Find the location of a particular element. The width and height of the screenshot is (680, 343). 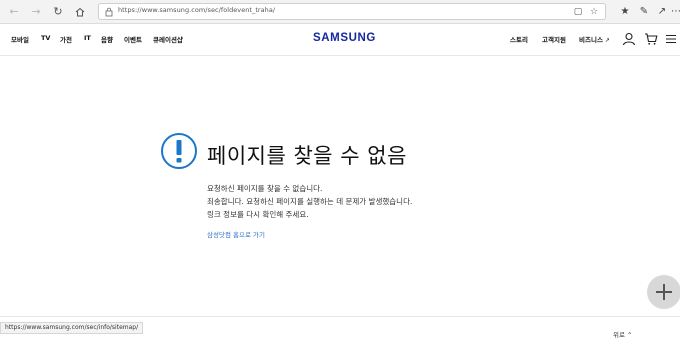

favorite-star-icon: ☆ is located at coordinates (594, 12).